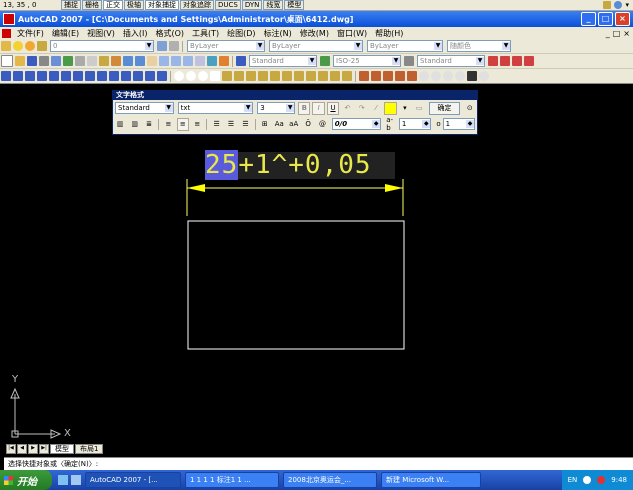 The image size is (633, 490). What do you see at coordinates (6, 46) in the screenshot?
I see `layer-manager-icon` at bounding box center [6, 46].